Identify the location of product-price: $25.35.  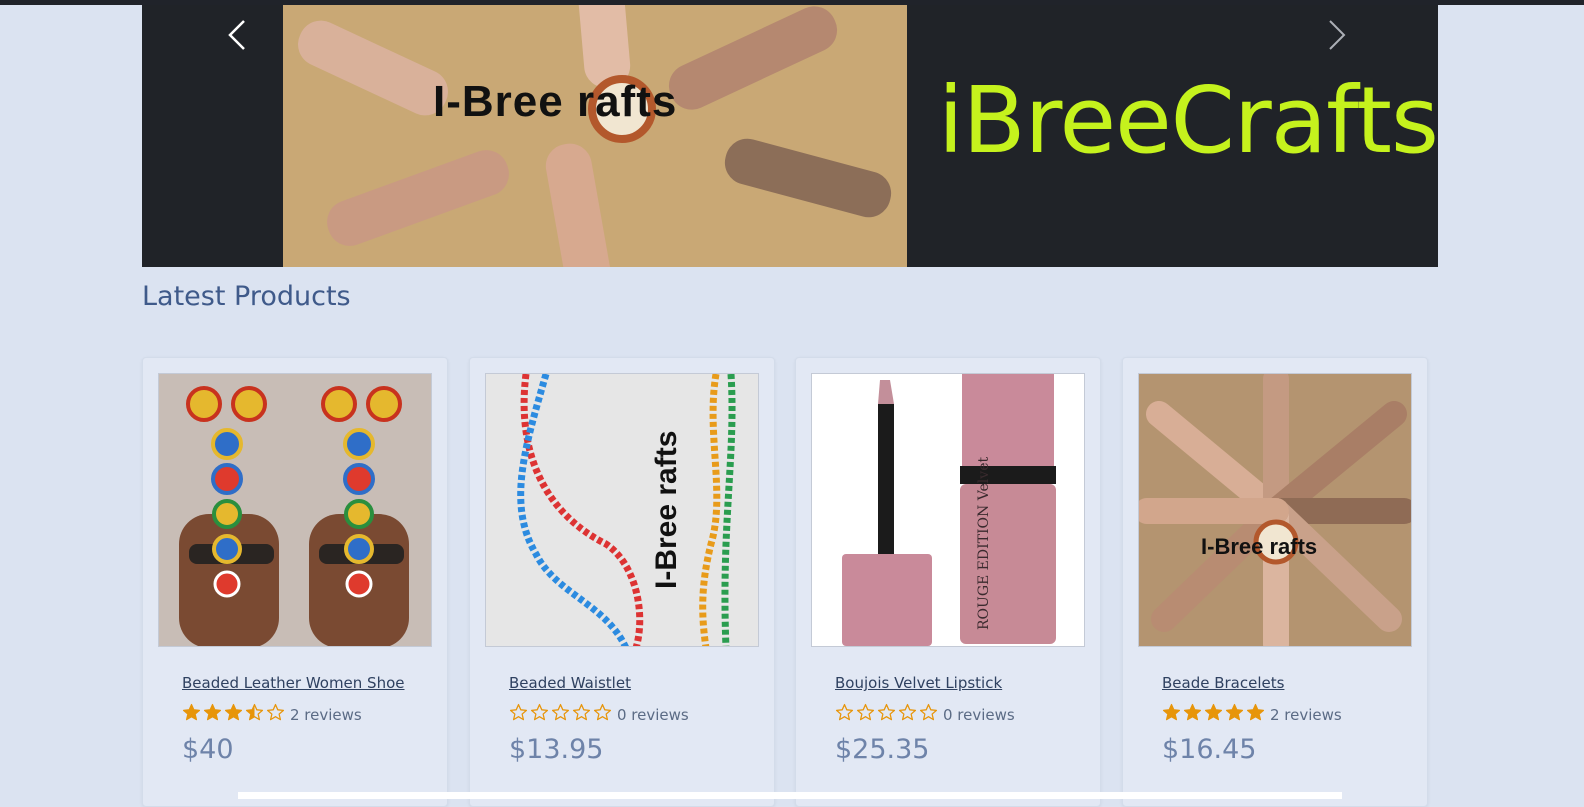
(882, 749).